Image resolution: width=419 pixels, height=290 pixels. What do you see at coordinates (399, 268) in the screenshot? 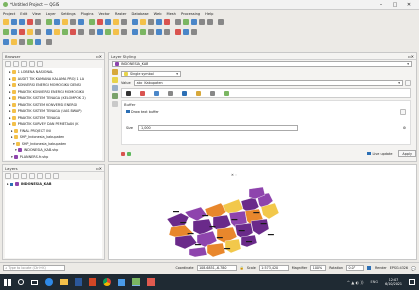
I see `crs-button: EPSG:4326` at bounding box center [399, 268].